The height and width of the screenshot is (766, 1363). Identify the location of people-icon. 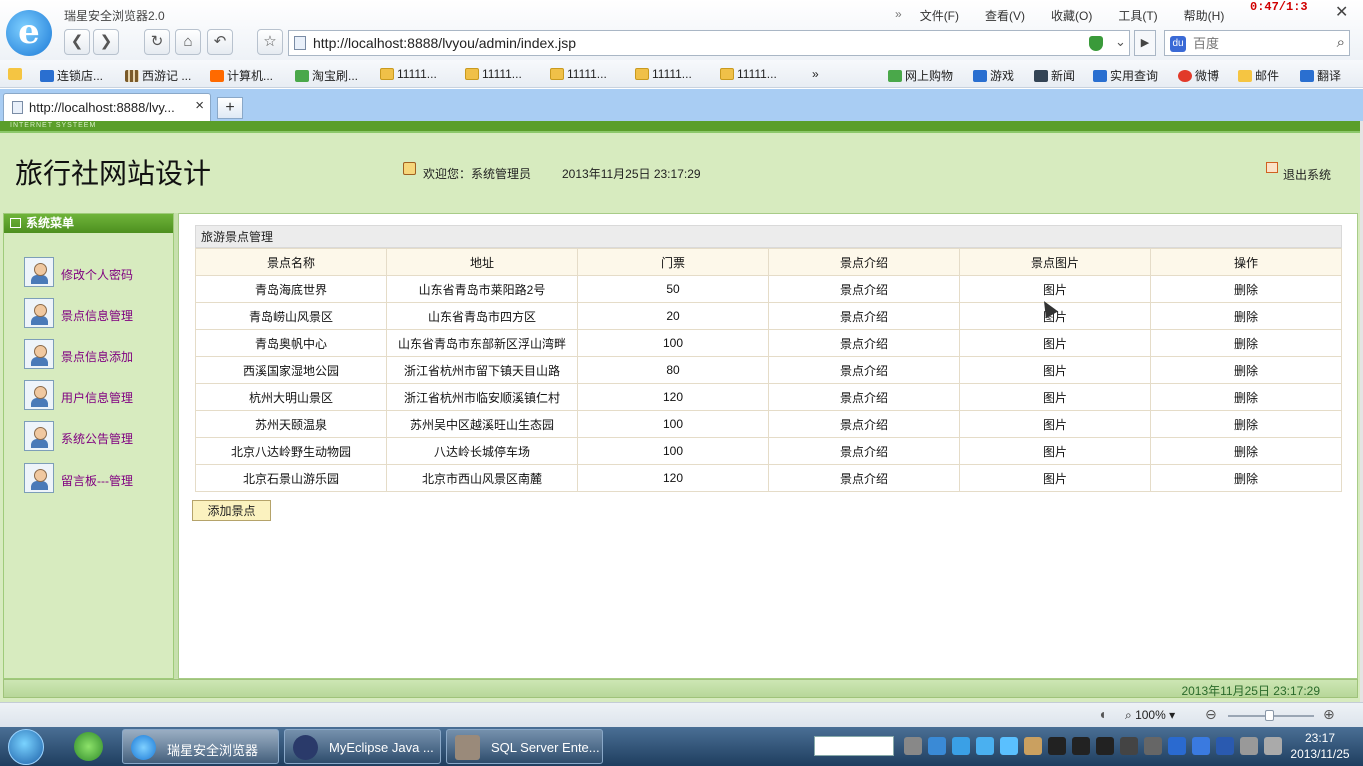
(1033, 746).